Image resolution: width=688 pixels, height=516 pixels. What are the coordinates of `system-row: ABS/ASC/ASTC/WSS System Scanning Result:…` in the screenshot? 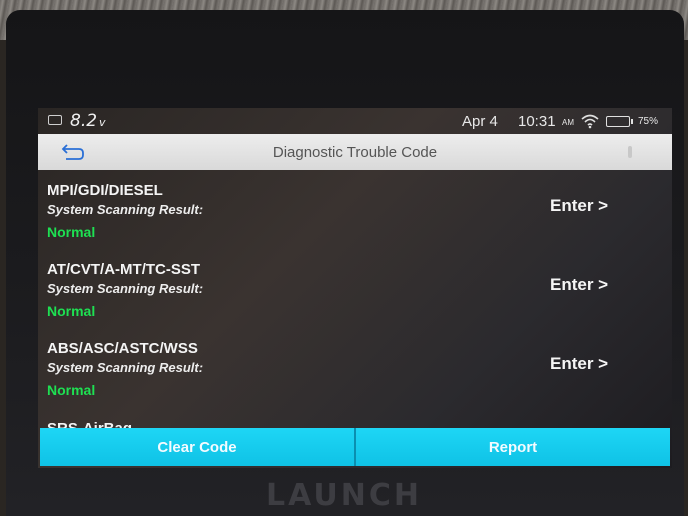 It's located at (355, 367).